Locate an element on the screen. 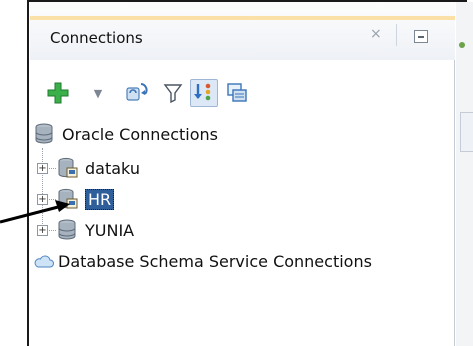  close-icon: × is located at coordinates (376, 34).